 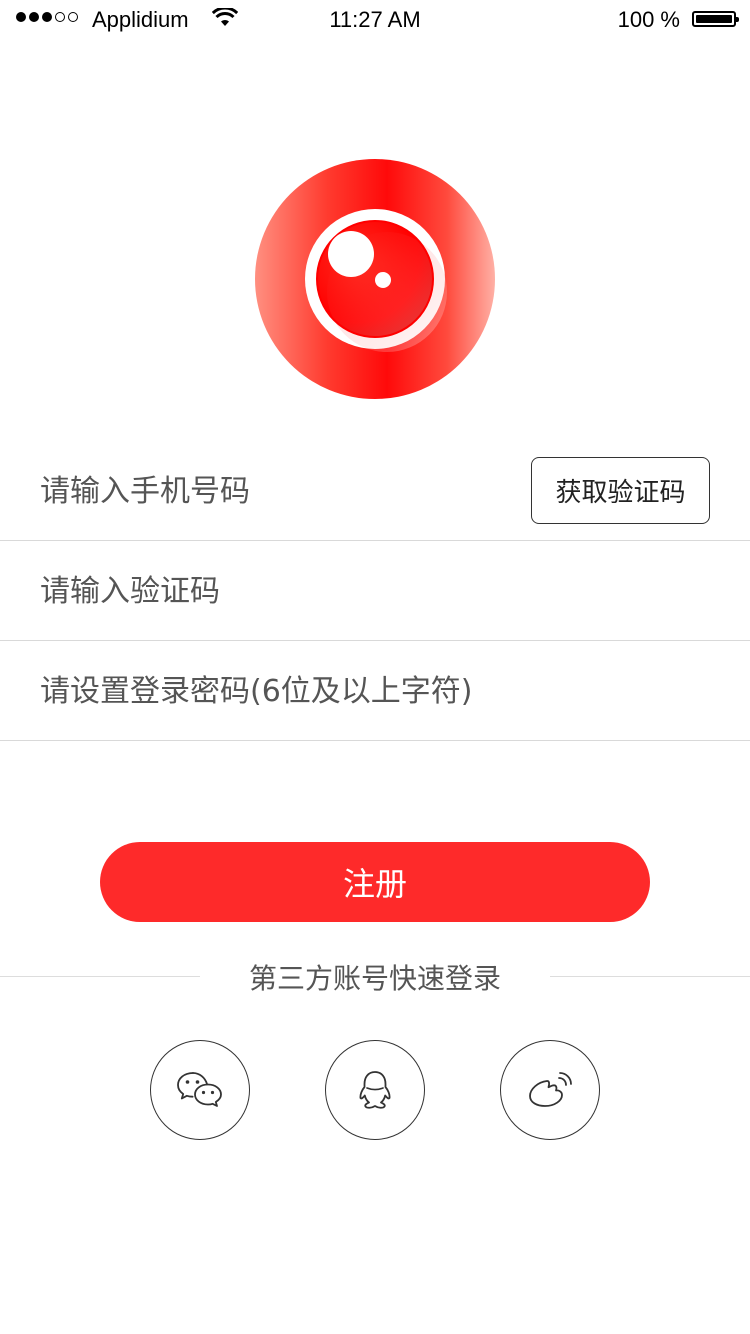 I want to click on weibo-icon, so click(x=550, y=1089).